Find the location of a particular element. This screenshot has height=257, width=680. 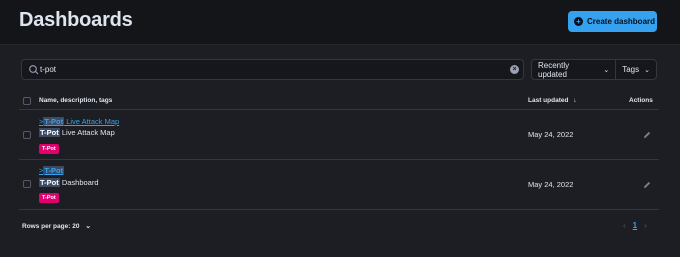

previous-page-icon: ‹ is located at coordinates (624, 225).